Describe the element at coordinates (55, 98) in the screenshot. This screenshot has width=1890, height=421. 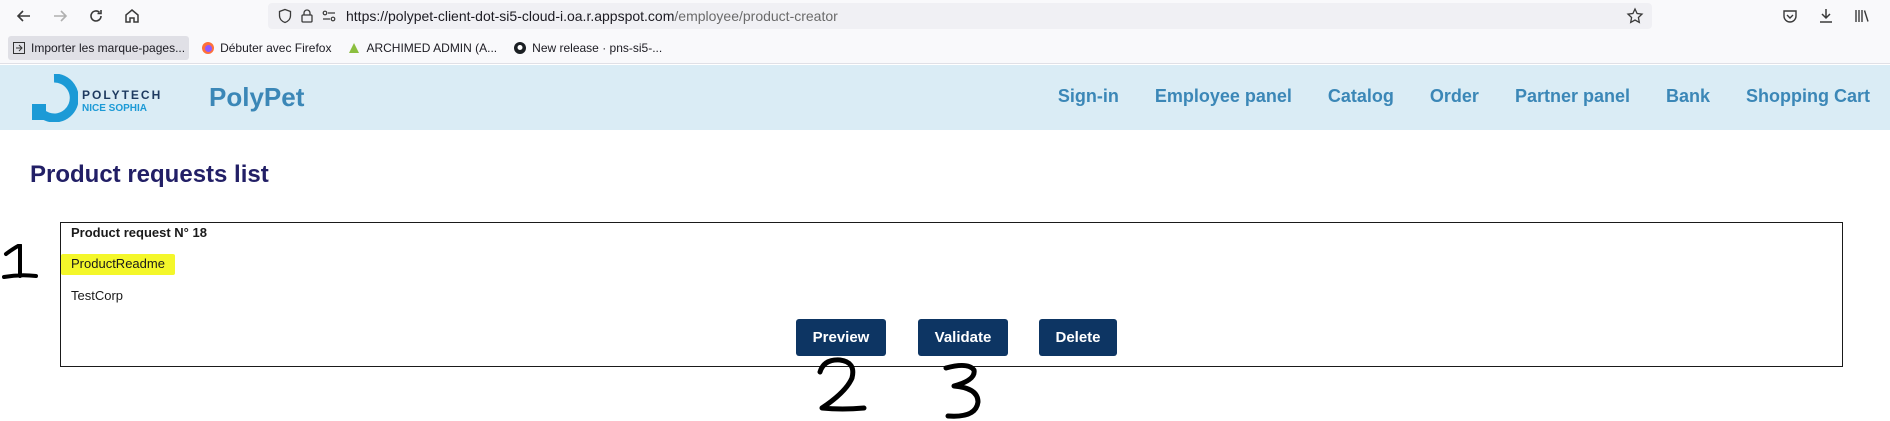
I see `polytech-logo-icon` at that location.